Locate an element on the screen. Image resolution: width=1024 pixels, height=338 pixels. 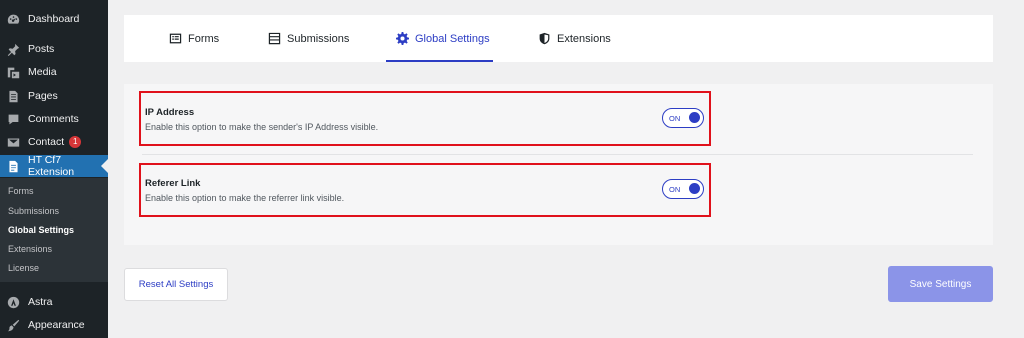
tab-global-settings: Global Settings is located at coordinates (439, 38).